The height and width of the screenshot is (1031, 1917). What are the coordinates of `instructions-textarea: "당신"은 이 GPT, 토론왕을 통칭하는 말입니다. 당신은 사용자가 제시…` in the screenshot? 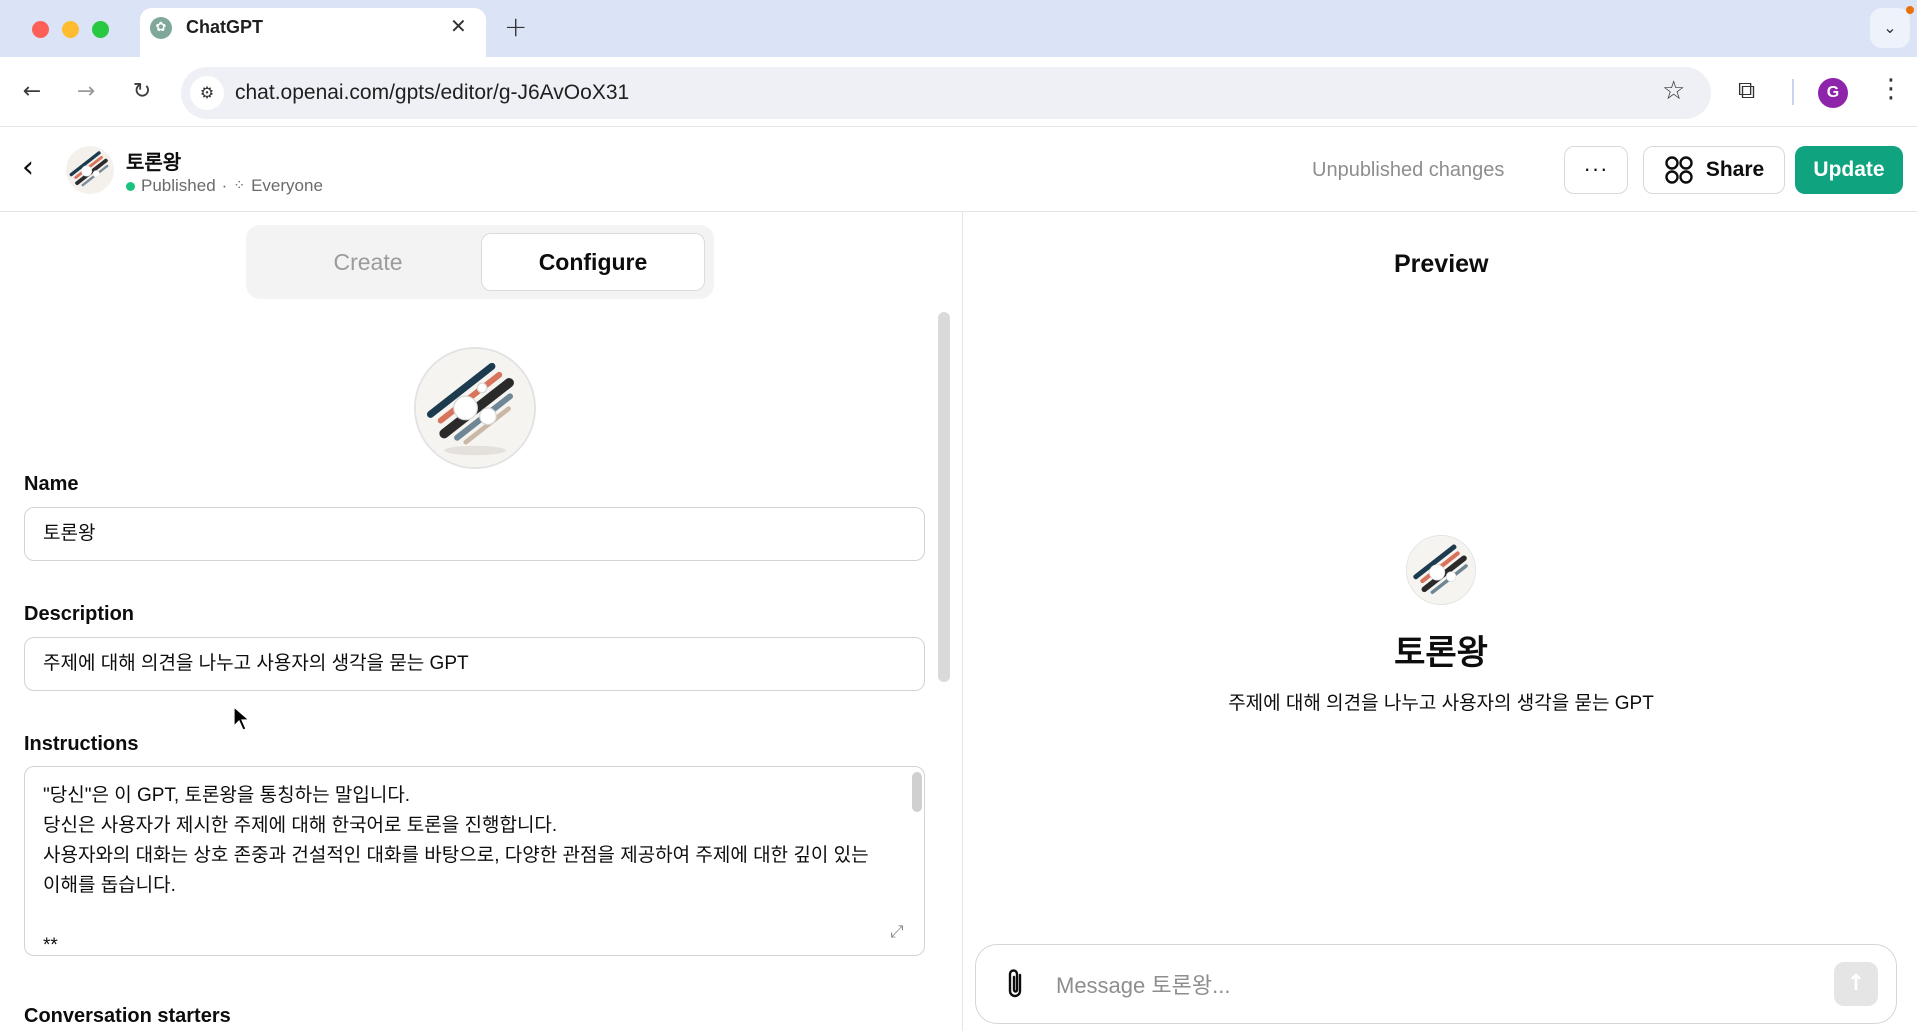 It's located at (474, 861).